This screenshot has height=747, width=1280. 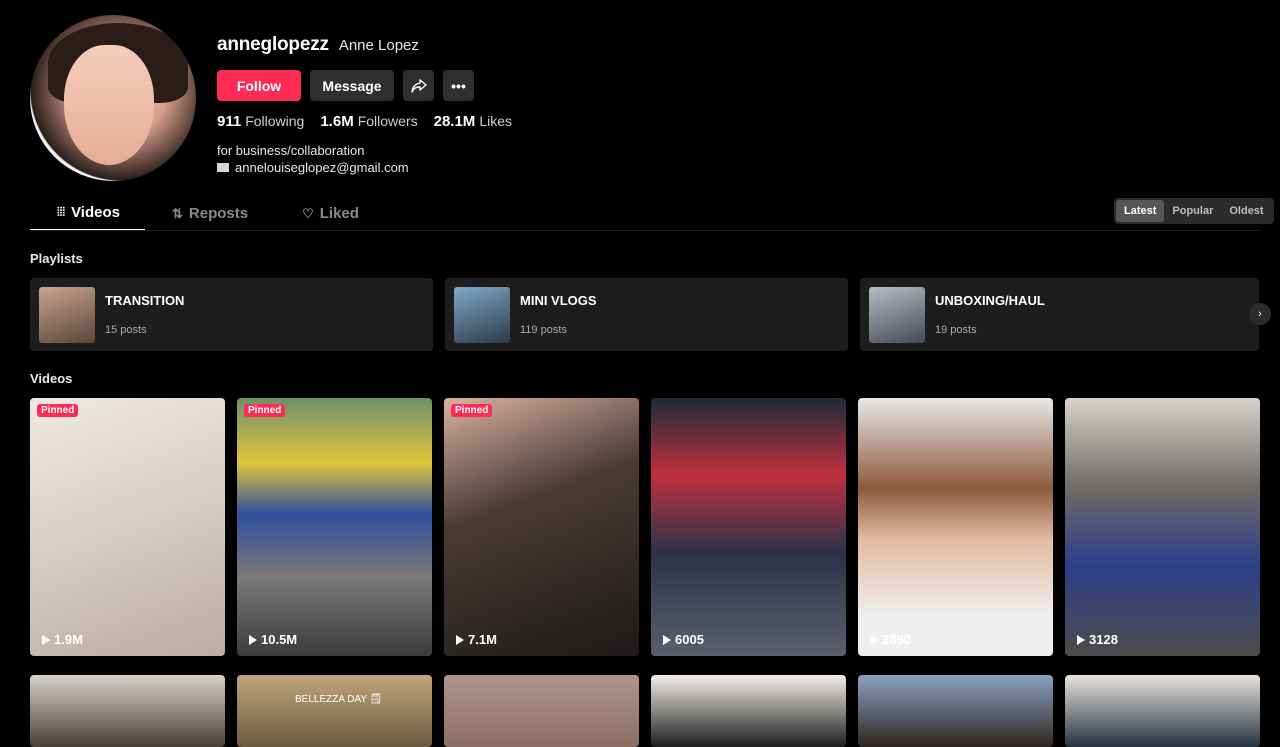 What do you see at coordinates (177, 213) in the screenshot?
I see `repost-icon: ⇅` at bounding box center [177, 213].